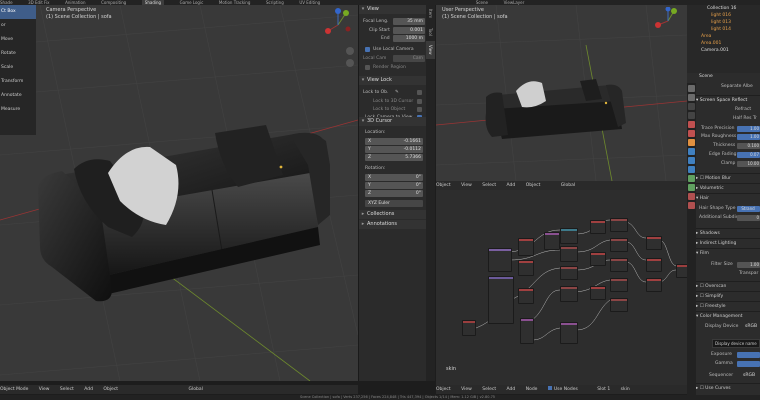  I want to click on cursor-loc-x: X -0.1661, so click(394, 141).